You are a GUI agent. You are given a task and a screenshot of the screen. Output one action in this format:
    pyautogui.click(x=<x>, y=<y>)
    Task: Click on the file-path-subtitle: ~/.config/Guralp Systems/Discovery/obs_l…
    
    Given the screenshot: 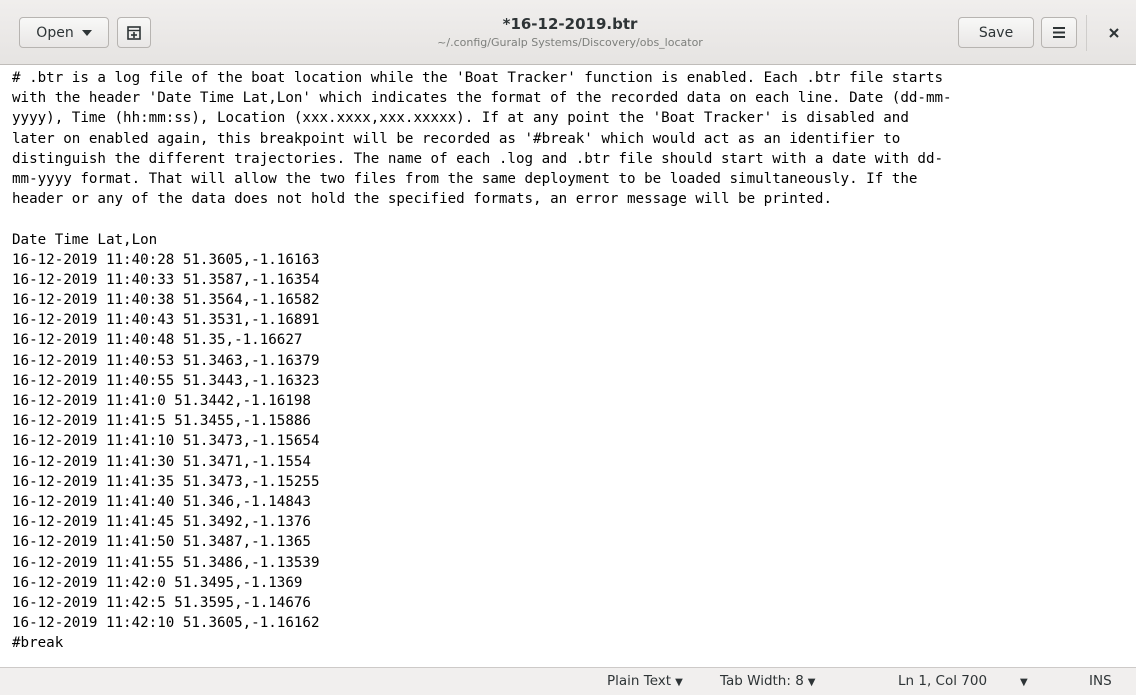 What is the action you would take?
    pyautogui.click(x=570, y=42)
    